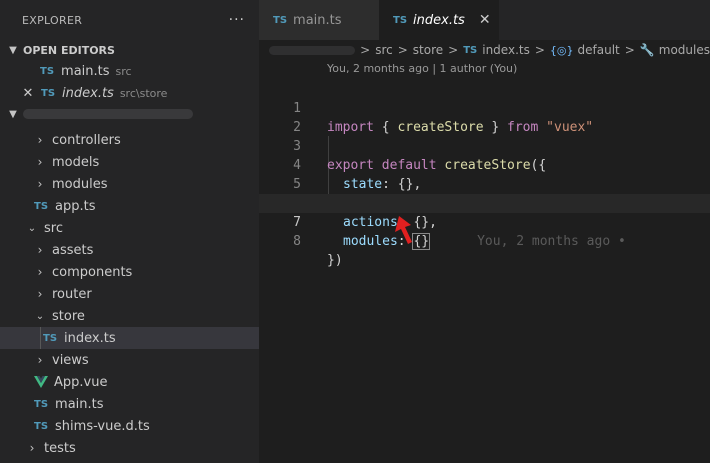  What do you see at coordinates (561, 50) in the screenshot?
I see `module-symbol-icon: {◎}` at bounding box center [561, 50].